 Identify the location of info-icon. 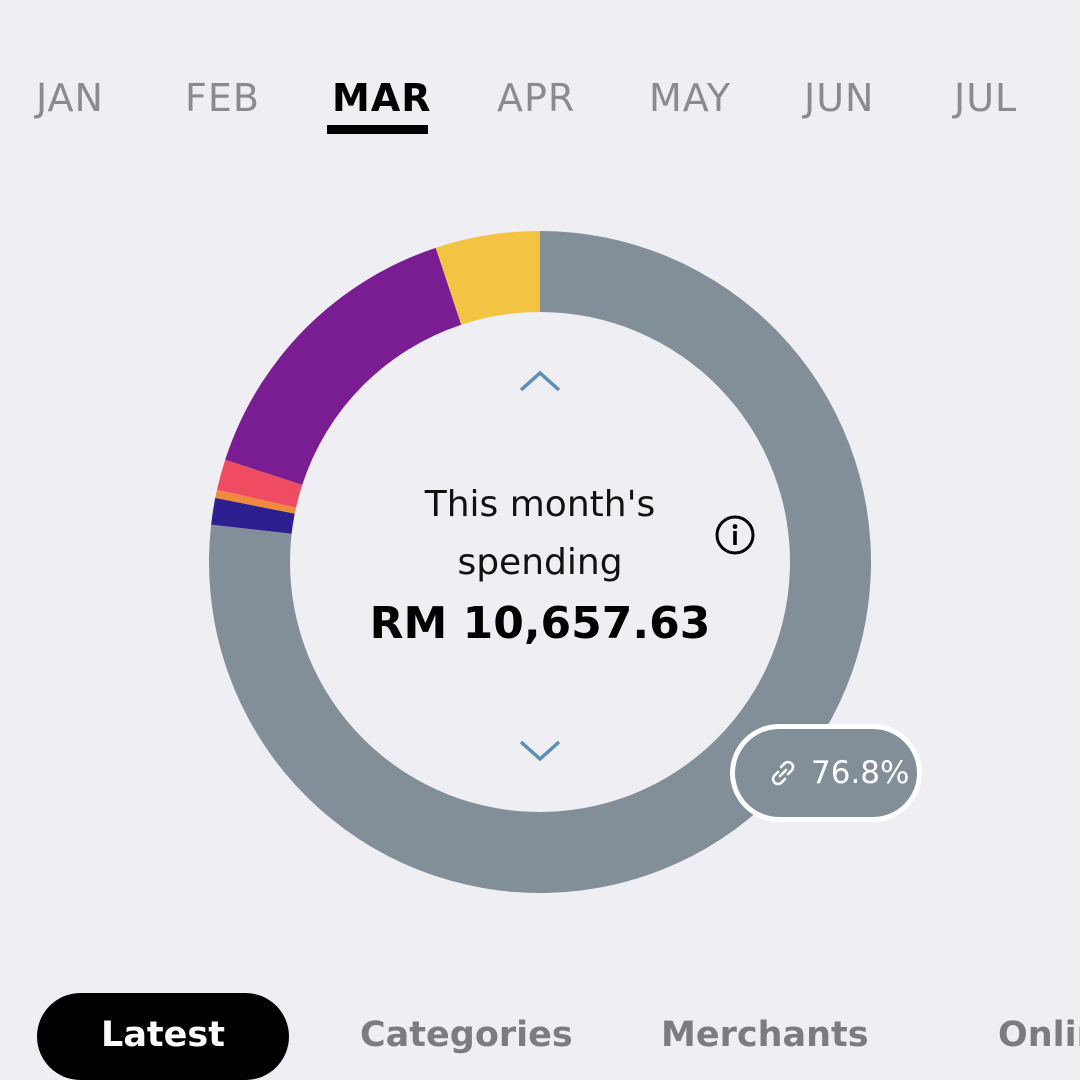
(735, 535).